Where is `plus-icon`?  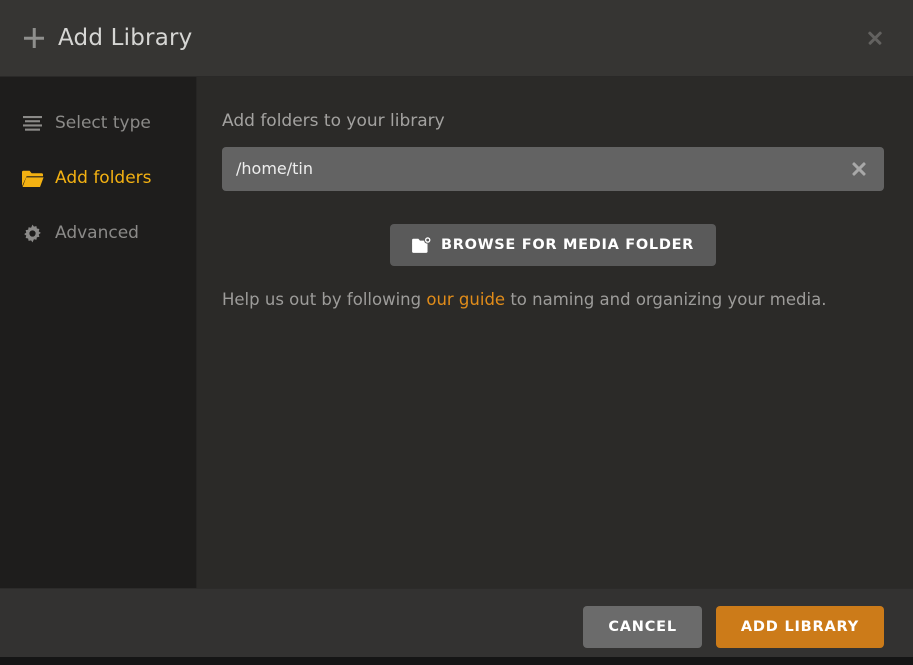 plus-icon is located at coordinates (34, 38).